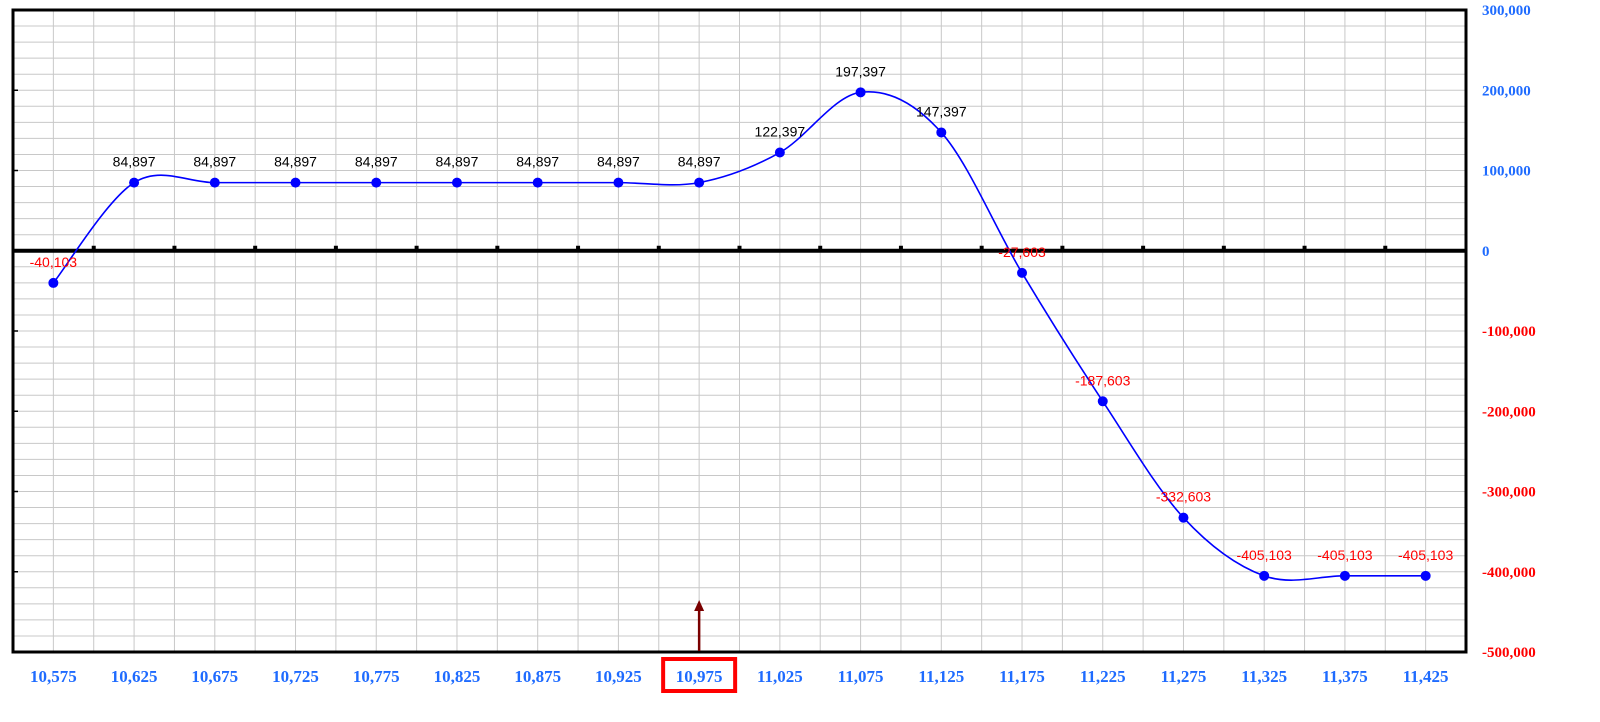  I want to click on x-tick-label: 10,925, so click(618, 676).